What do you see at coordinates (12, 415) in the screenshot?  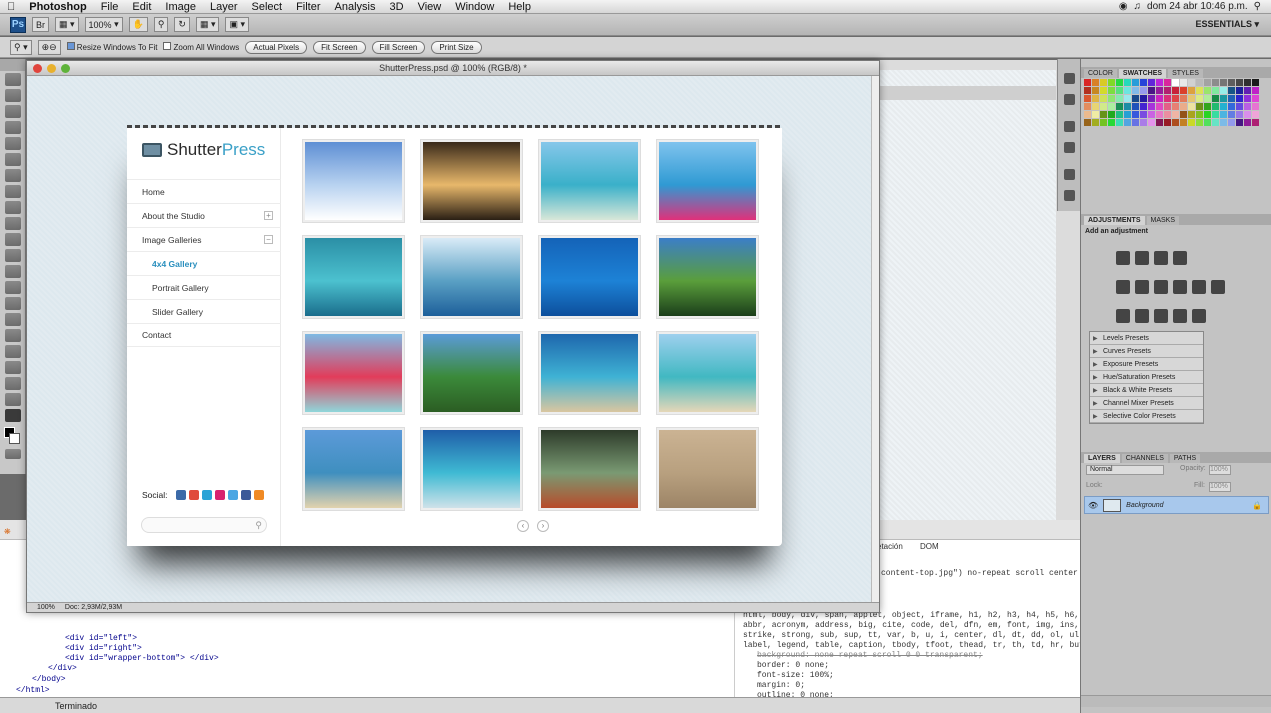 I see `zoom-tool-icon` at bounding box center [12, 415].